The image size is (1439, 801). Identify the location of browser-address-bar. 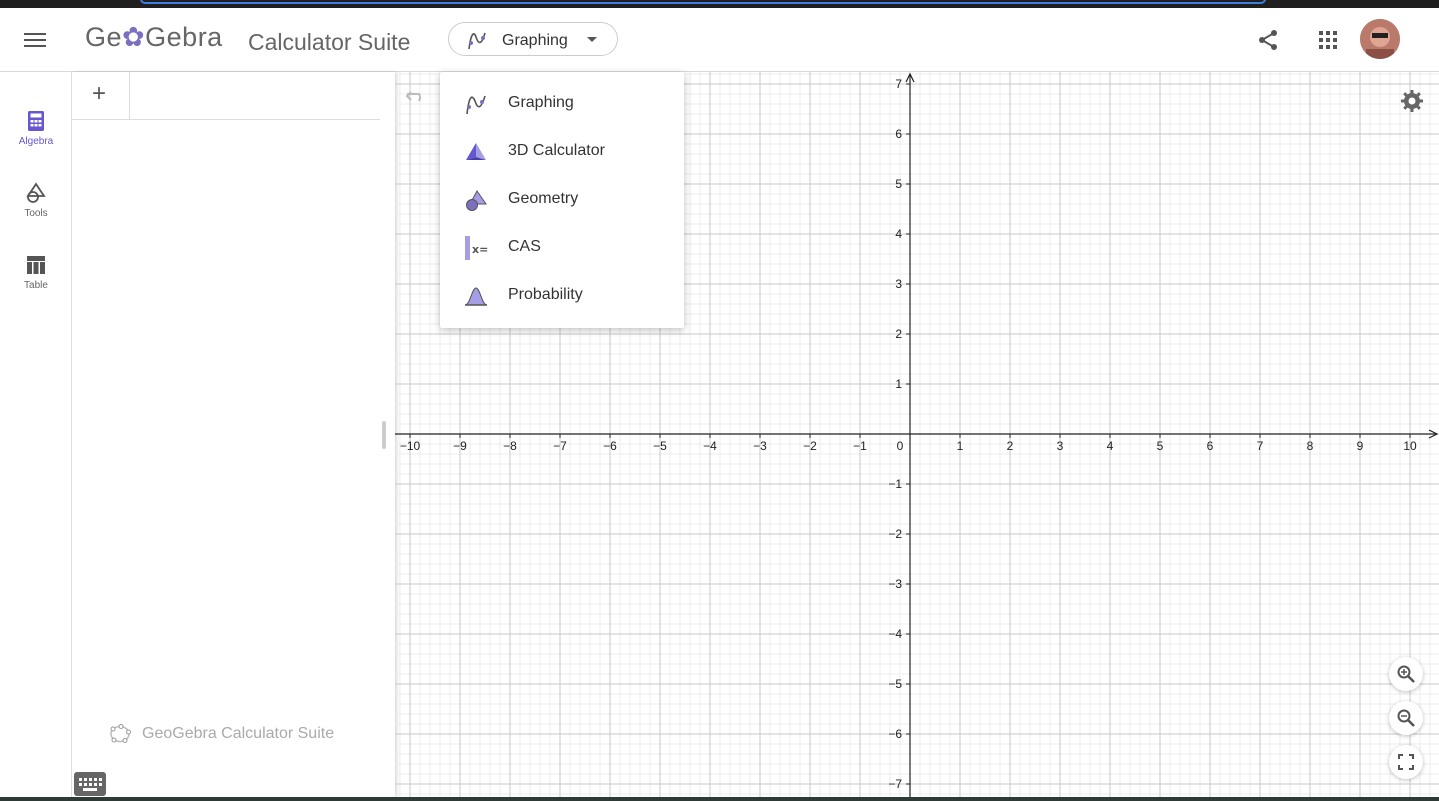
(703, 2).